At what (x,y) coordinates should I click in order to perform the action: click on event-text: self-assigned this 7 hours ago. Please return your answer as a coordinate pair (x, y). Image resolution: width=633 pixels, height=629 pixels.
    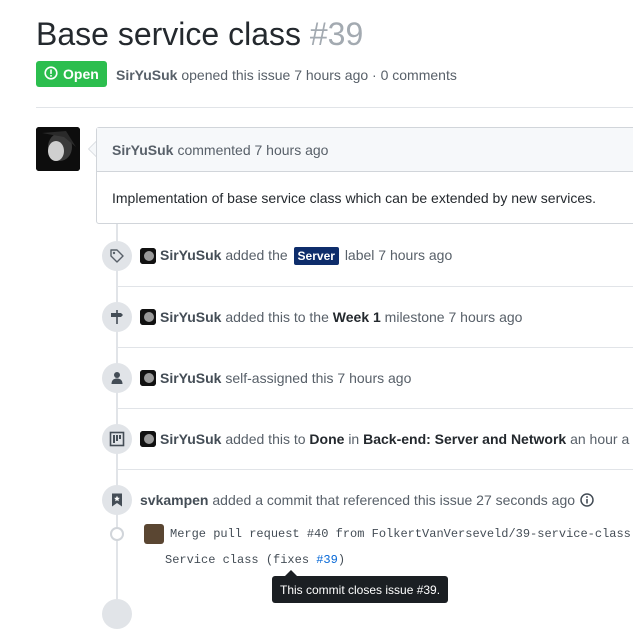
    Looking at the image, I should click on (318, 378).